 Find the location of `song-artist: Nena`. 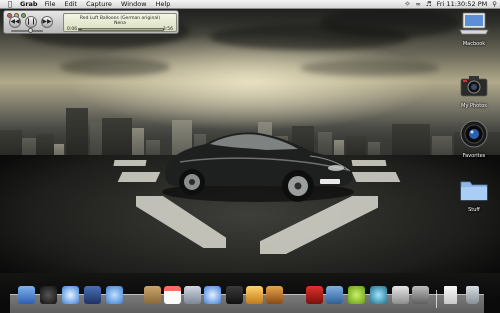

song-artist: Nena is located at coordinates (120, 23).